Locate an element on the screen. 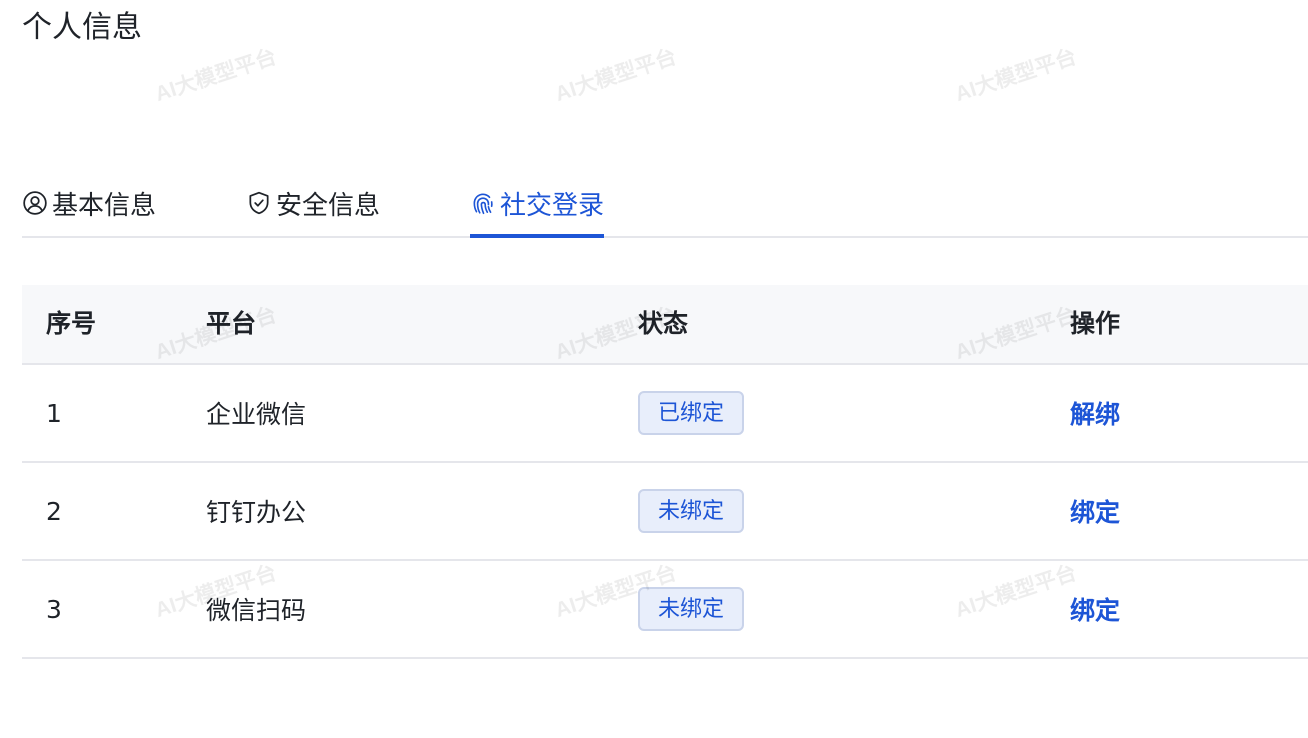 The width and height of the screenshot is (1308, 738). row-index: 3 is located at coordinates (54, 609).